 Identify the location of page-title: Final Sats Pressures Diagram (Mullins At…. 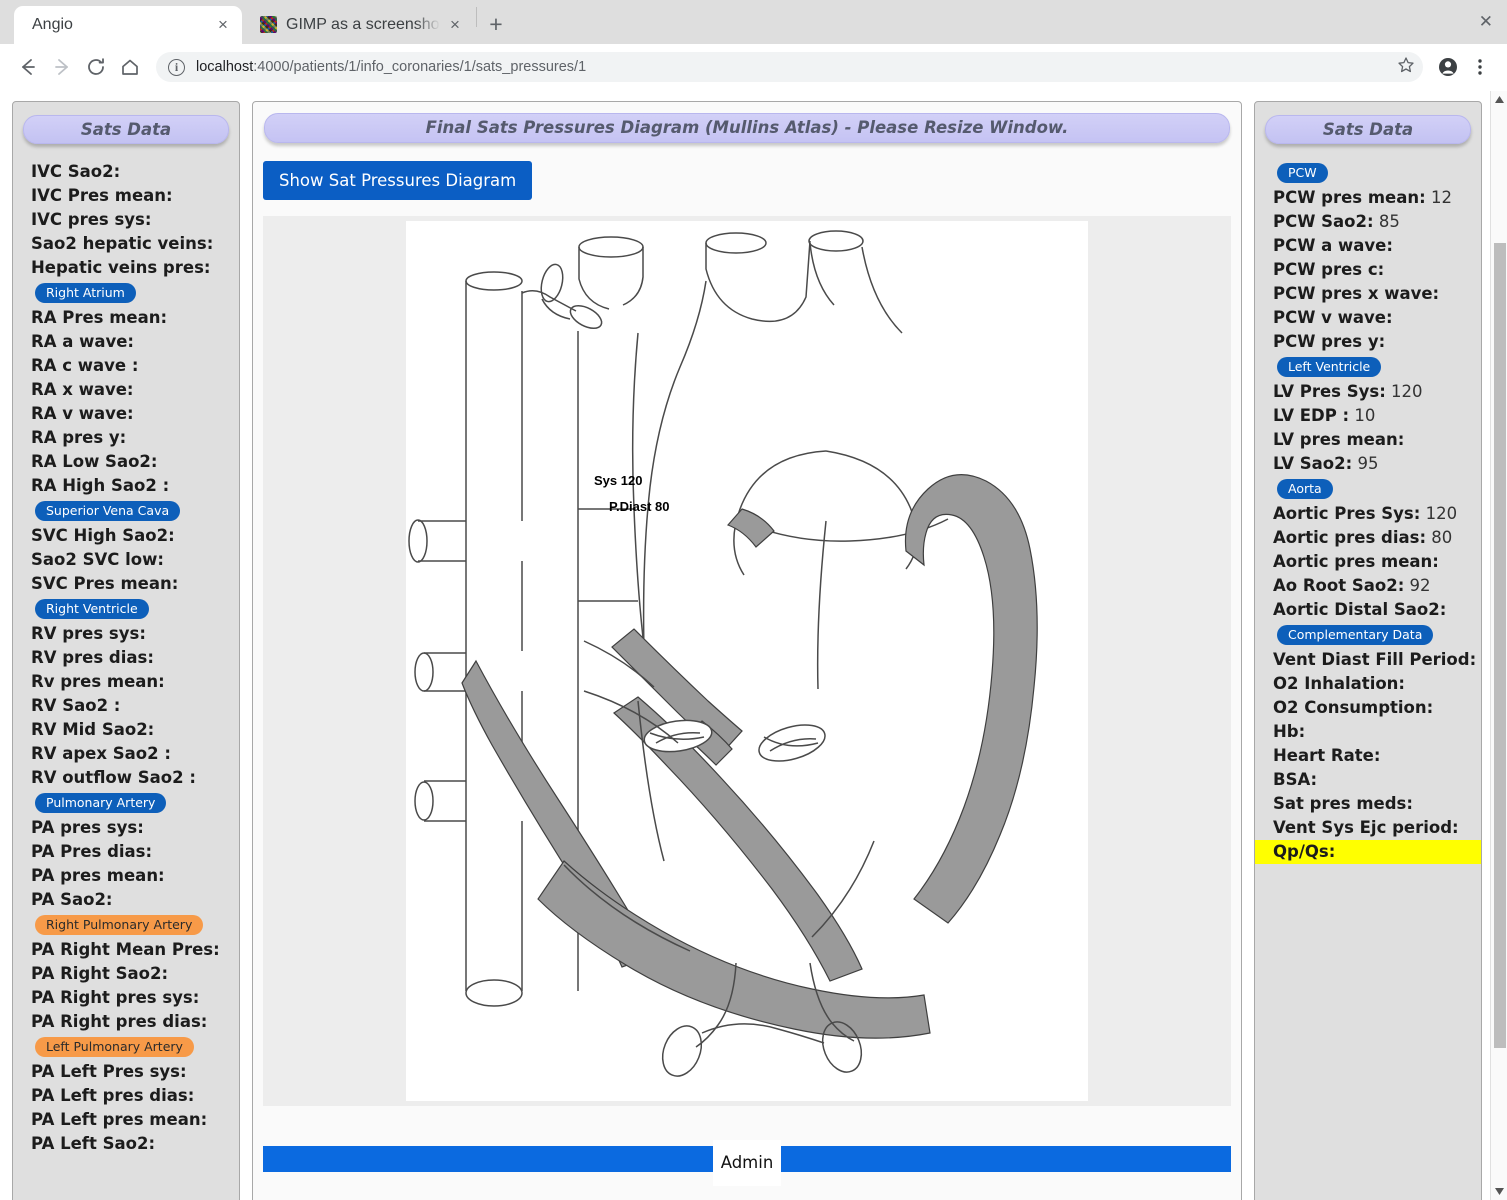
(747, 127).